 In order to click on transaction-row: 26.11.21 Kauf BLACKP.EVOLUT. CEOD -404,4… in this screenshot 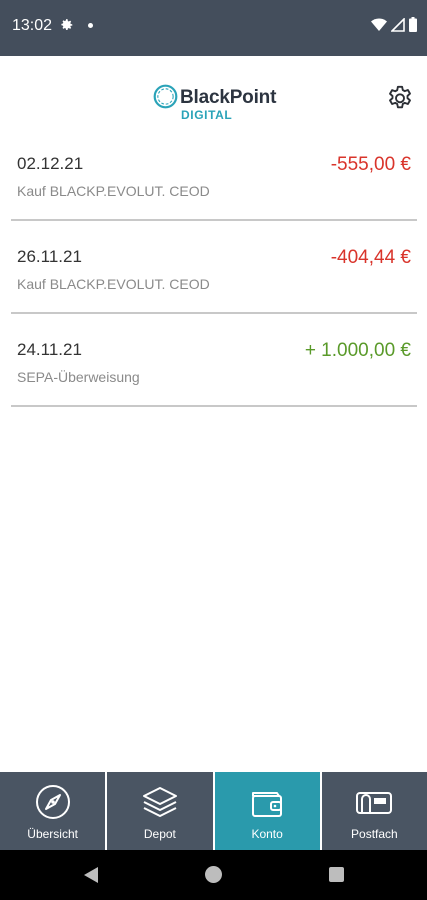, I will do `click(214, 267)`.